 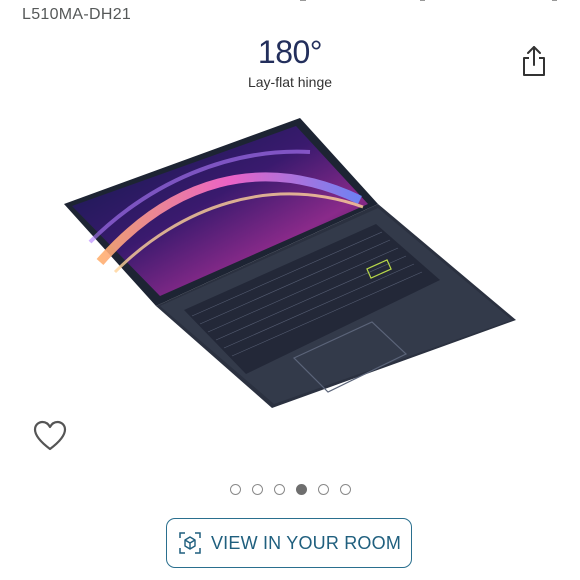 What do you see at coordinates (301, 489) in the screenshot?
I see `carousel-dot-4-active` at bounding box center [301, 489].